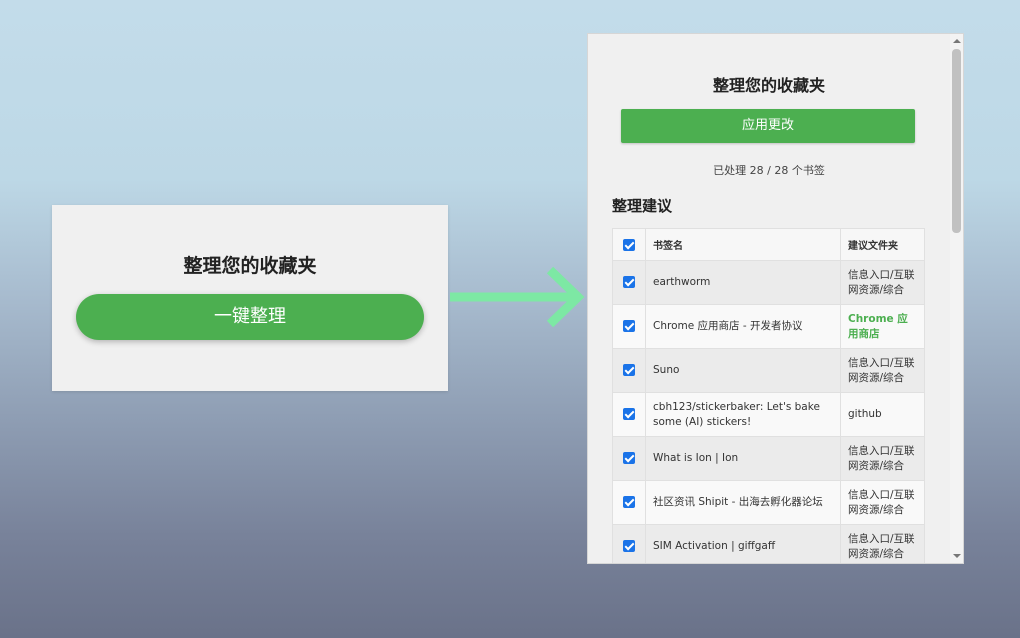 The width and height of the screenshot is (1020, 638). Describe the element at coordinates (743, 502) in the screenshot. I see `bookmark-name: 社区资讯 Shipit - 出海去孵化器论坛` at that location.